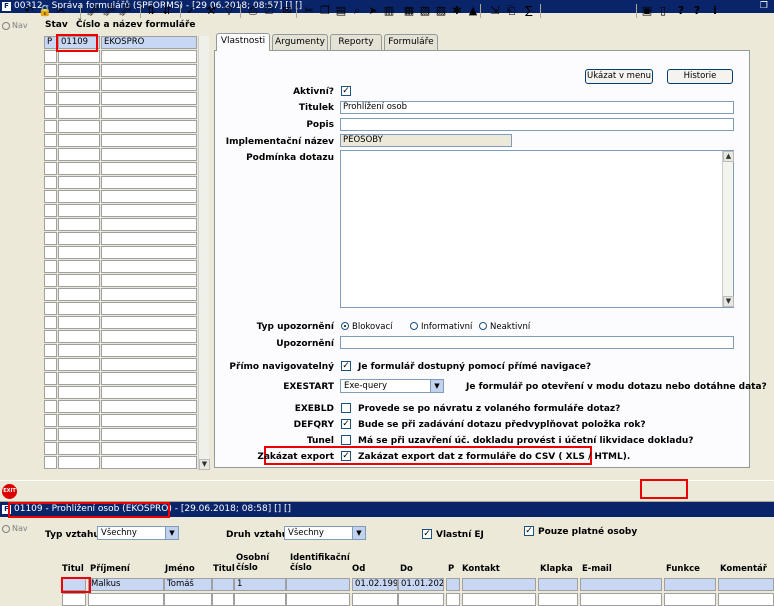 The width and height of the screenshot is (774, 606). Describe the element at coordinates (690, 584) in the screenshot. I see `cell-funkce` at that location.